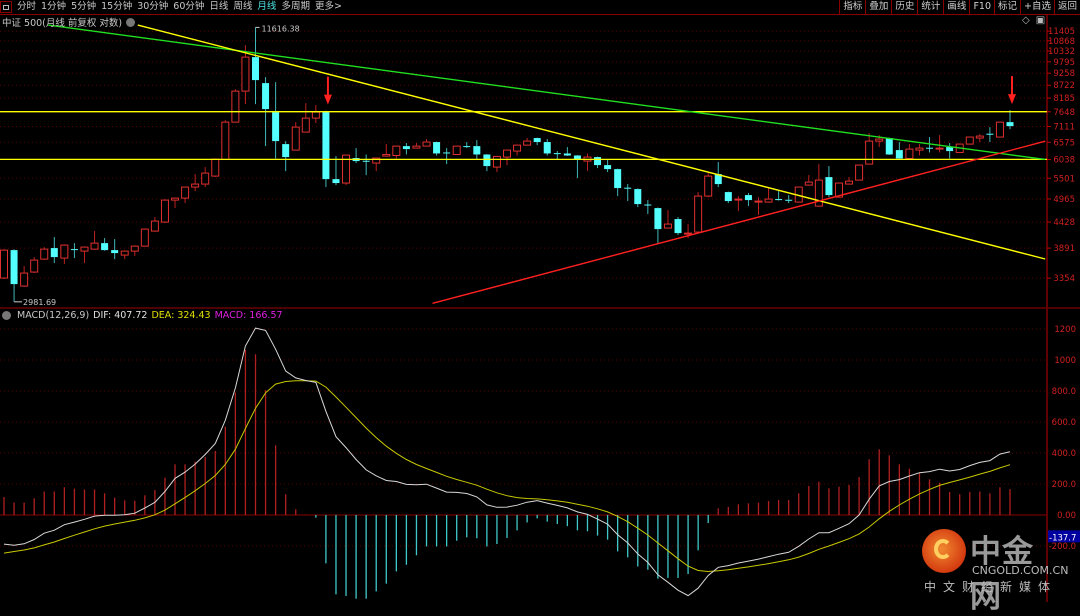 The height and width of the screenshot is (616, 1080). I want to click on logo-slogan: 中文财经新媒体, so click(991, 587).